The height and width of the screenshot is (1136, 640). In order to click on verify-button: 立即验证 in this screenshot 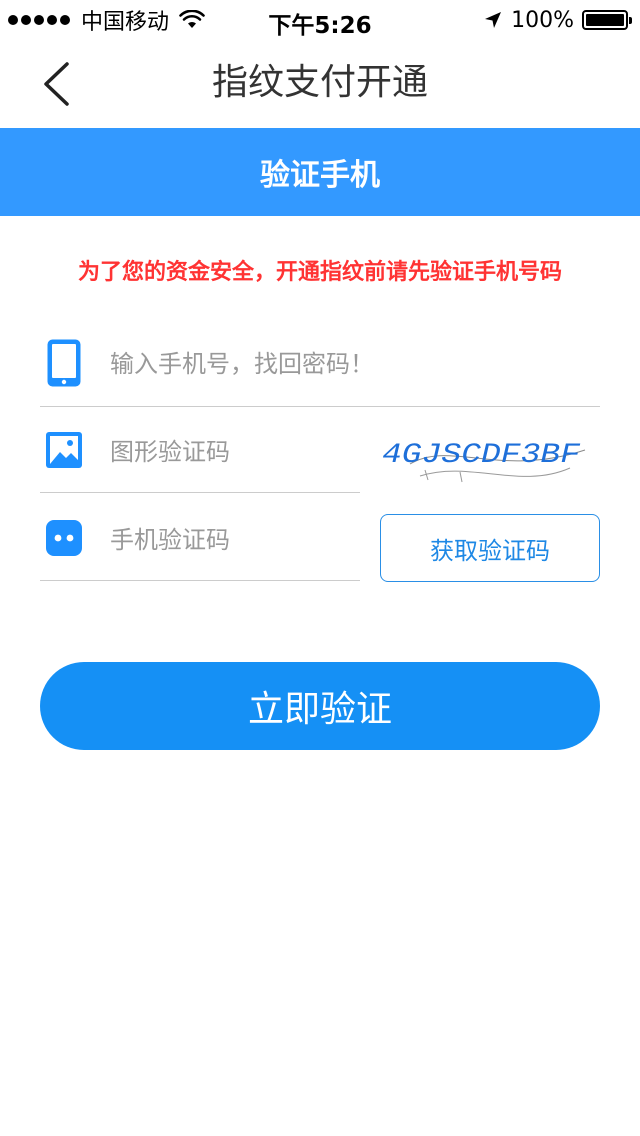, I will do `click(320, 706)`.